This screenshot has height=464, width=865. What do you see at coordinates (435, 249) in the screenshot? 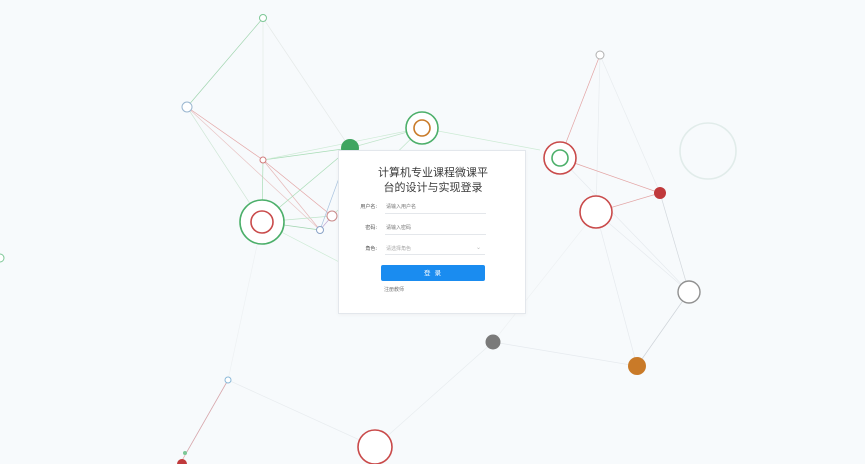
I see `role-select: 请选择角色 ⌄` at bounding box center [435, 249].